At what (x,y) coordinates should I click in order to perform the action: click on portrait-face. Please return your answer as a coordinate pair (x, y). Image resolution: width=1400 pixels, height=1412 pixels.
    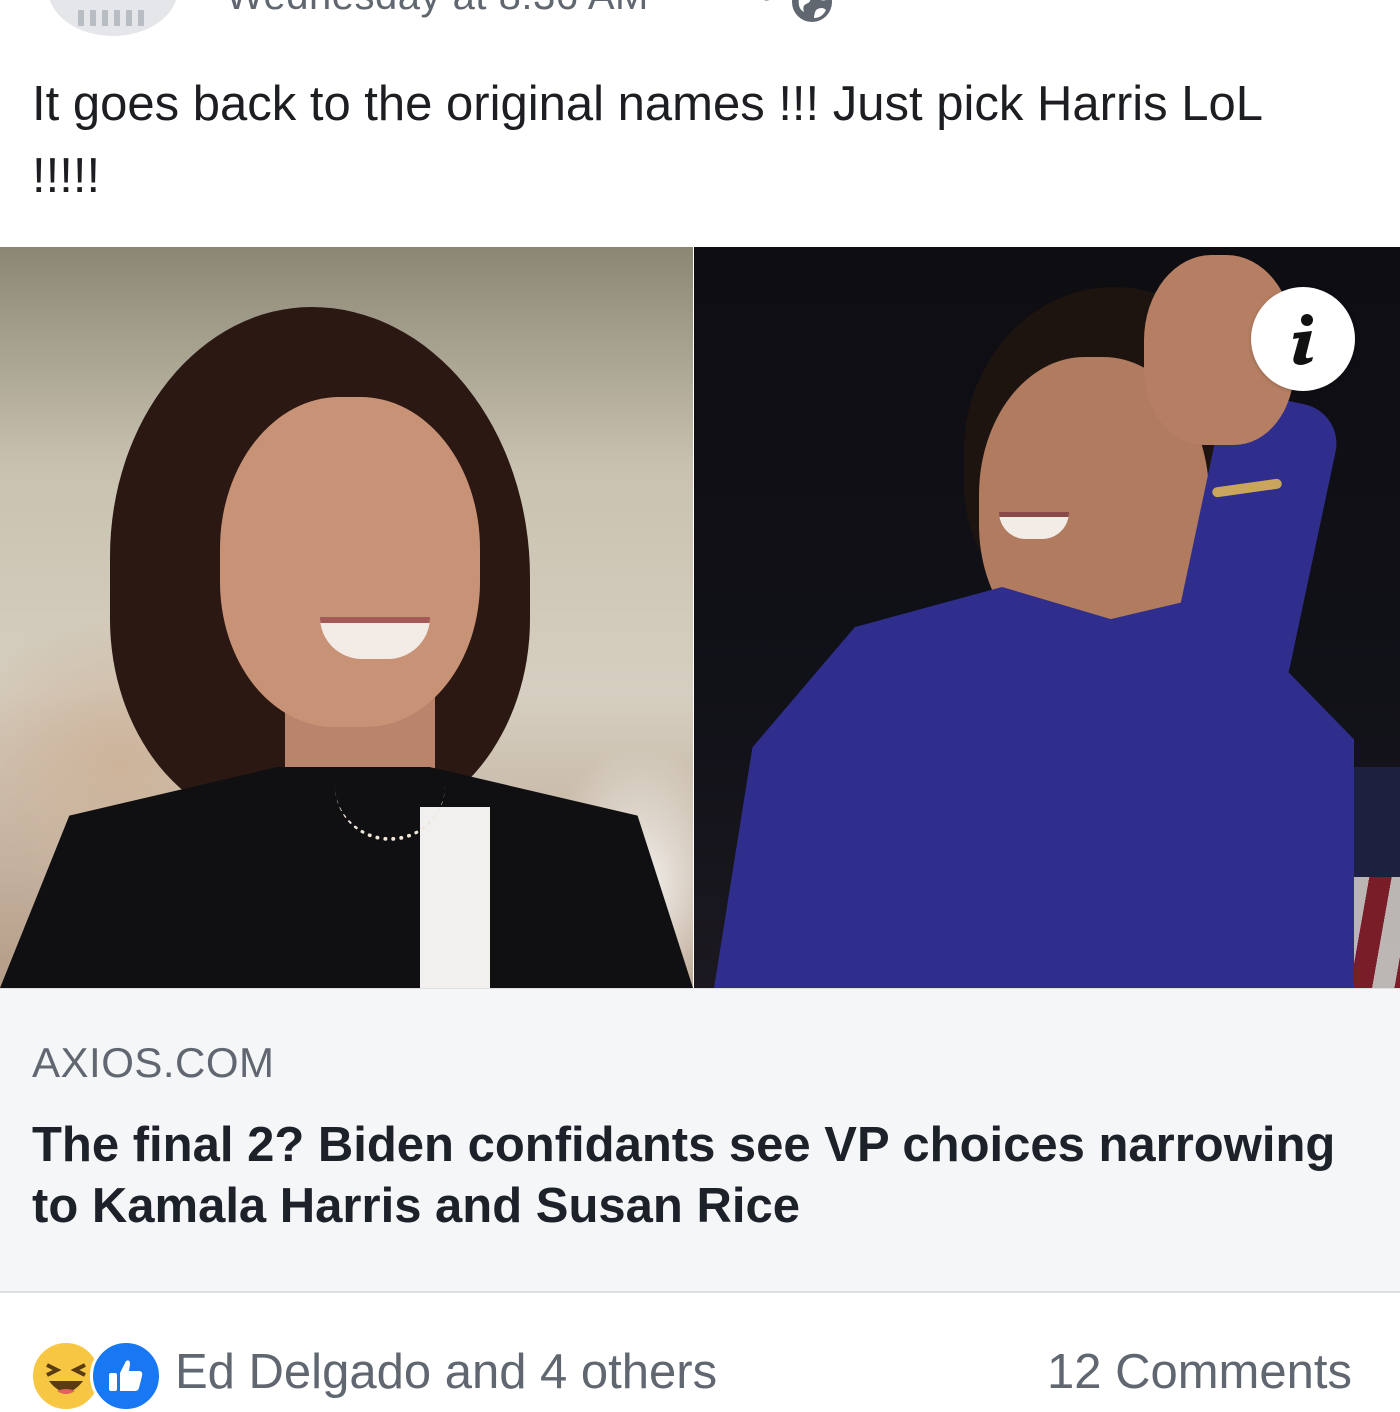
    Looking at the image, I should click on (350, 562).